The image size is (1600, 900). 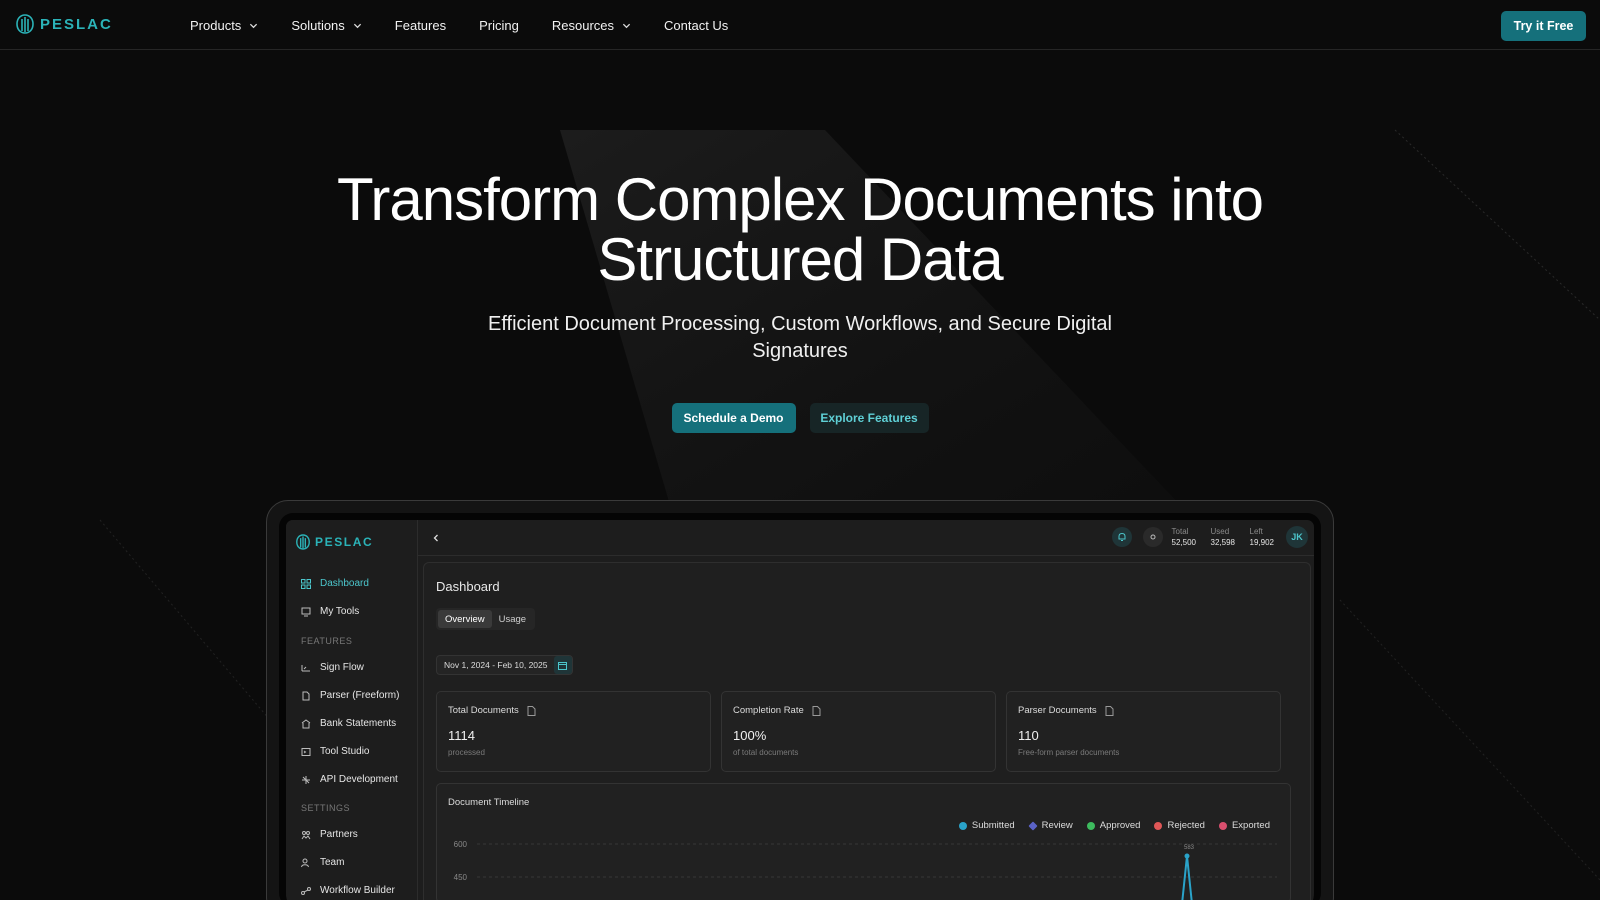 What do you see at coordinates (986, 825) in the screenshot?
I see `legend-submitted: Submitted` at bounding box center [986, 825].